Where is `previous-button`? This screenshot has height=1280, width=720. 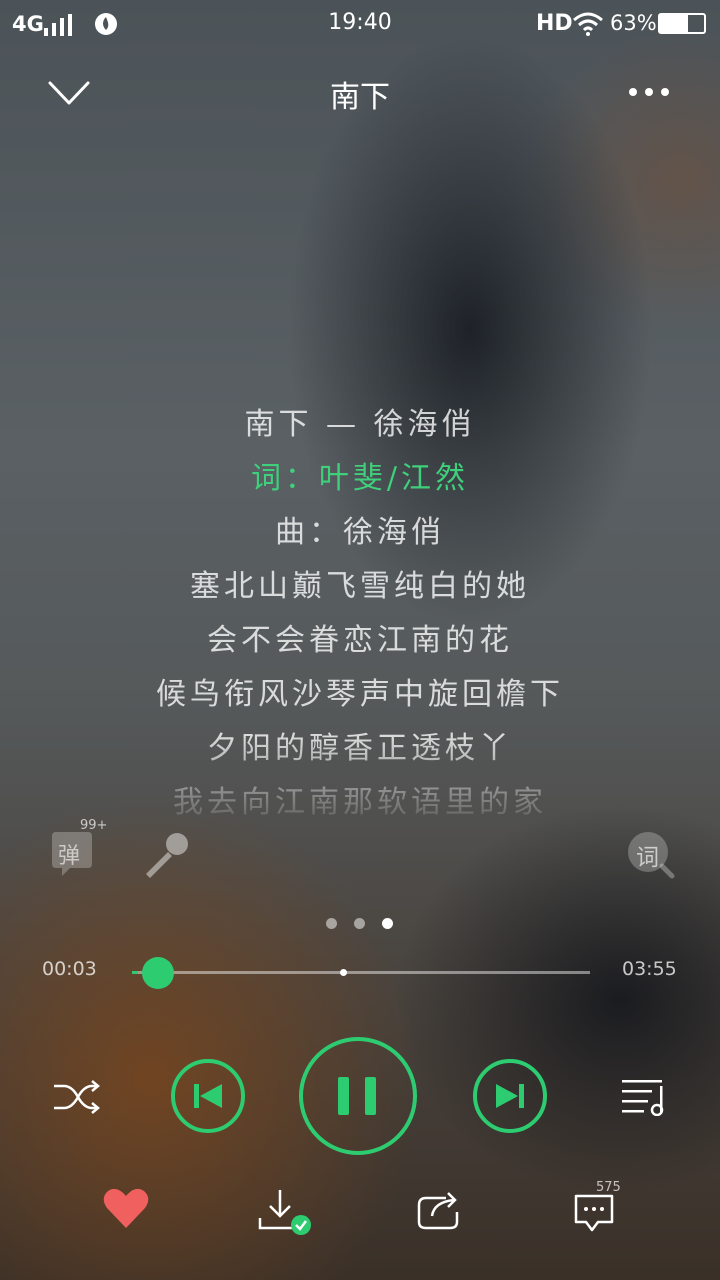 previous-button is located at coordinates (208, 1096).